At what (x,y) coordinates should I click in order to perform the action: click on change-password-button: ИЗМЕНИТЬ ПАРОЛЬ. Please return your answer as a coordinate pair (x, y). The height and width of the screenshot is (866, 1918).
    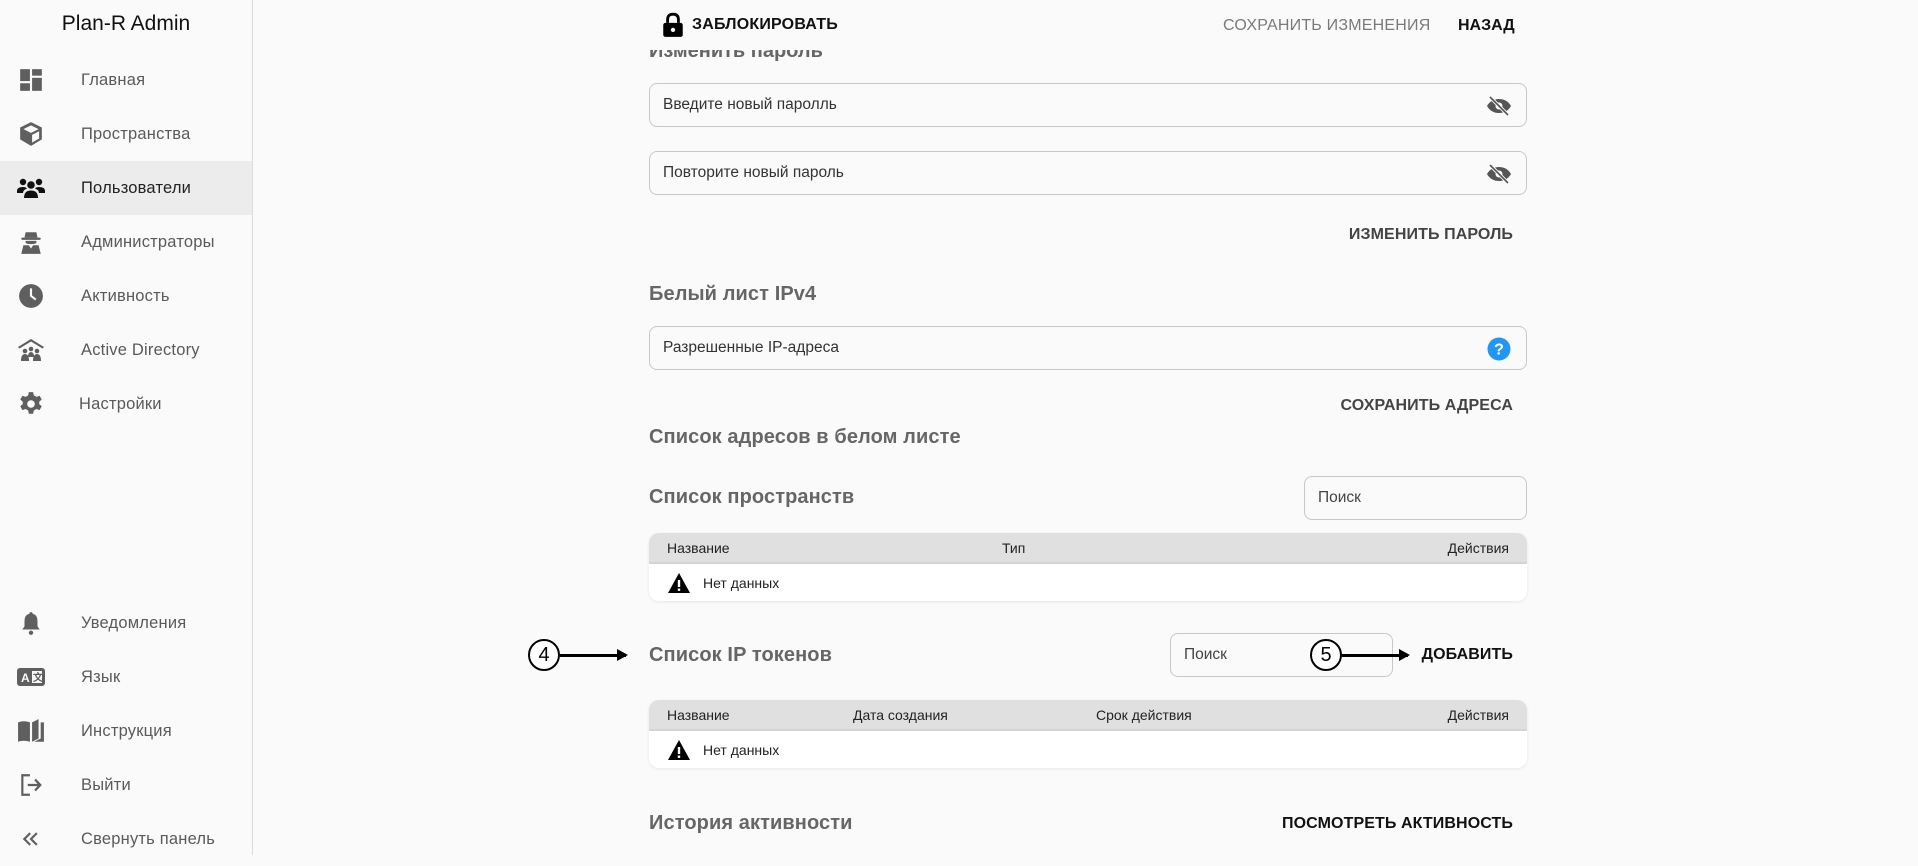
    Looking at the image, I should click on (1431, 235).